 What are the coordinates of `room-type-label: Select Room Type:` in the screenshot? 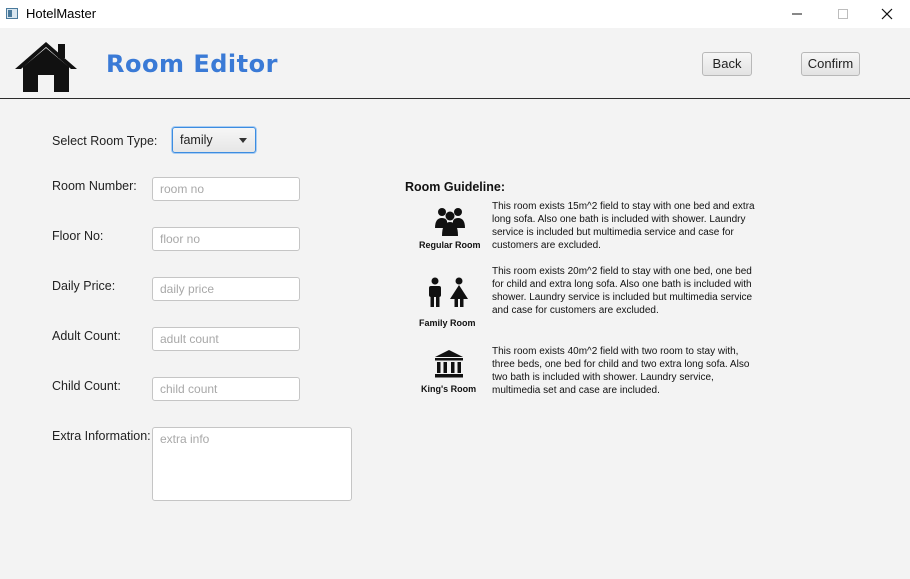 It's located at (105, 141).